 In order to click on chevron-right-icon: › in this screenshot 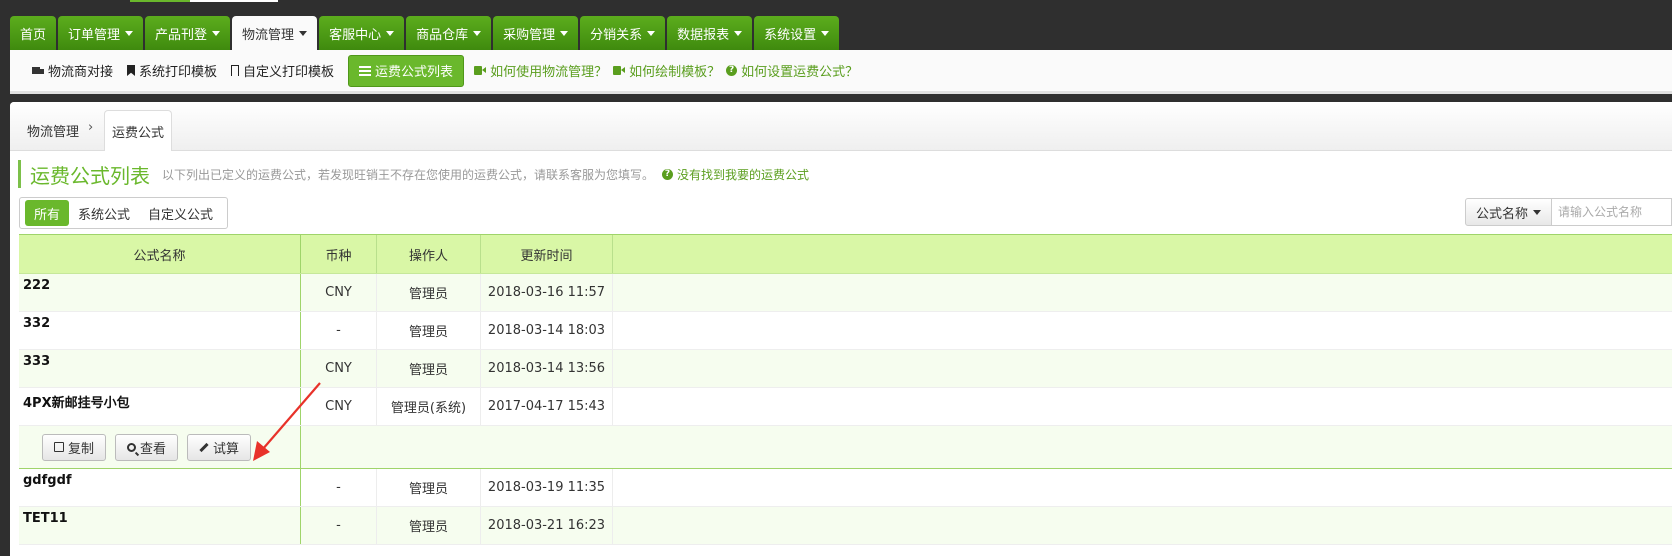, I will do `click(91, 127)`.